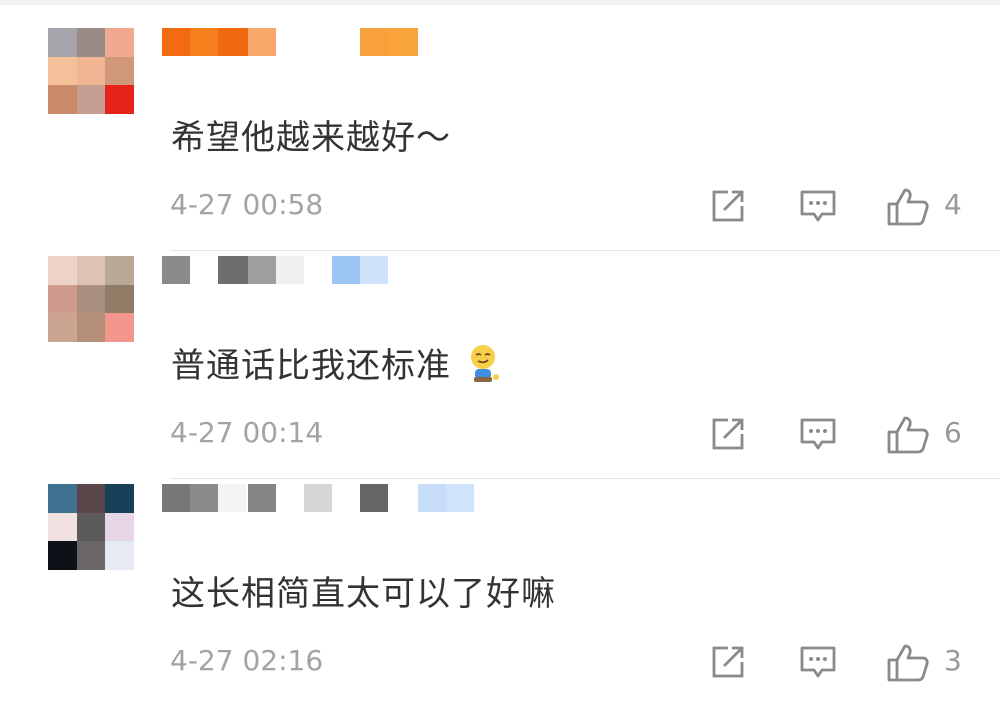 Image resolution: width=1000 pixels, height=712 pixels. Describe the element at coordinates (953, 432) in the screenshot. I see `like-count: 6` at that location.